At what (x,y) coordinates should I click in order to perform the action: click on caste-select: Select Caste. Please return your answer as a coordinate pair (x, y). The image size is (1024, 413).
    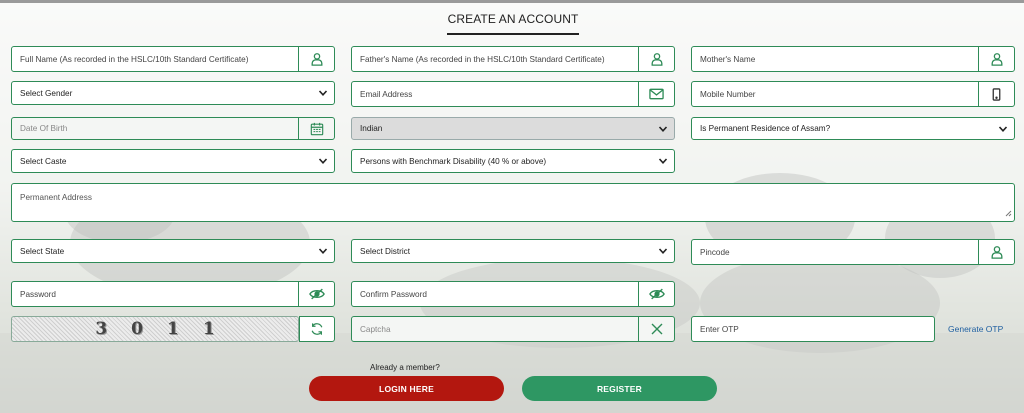
    Looking at the image, I should click on (173, 161).